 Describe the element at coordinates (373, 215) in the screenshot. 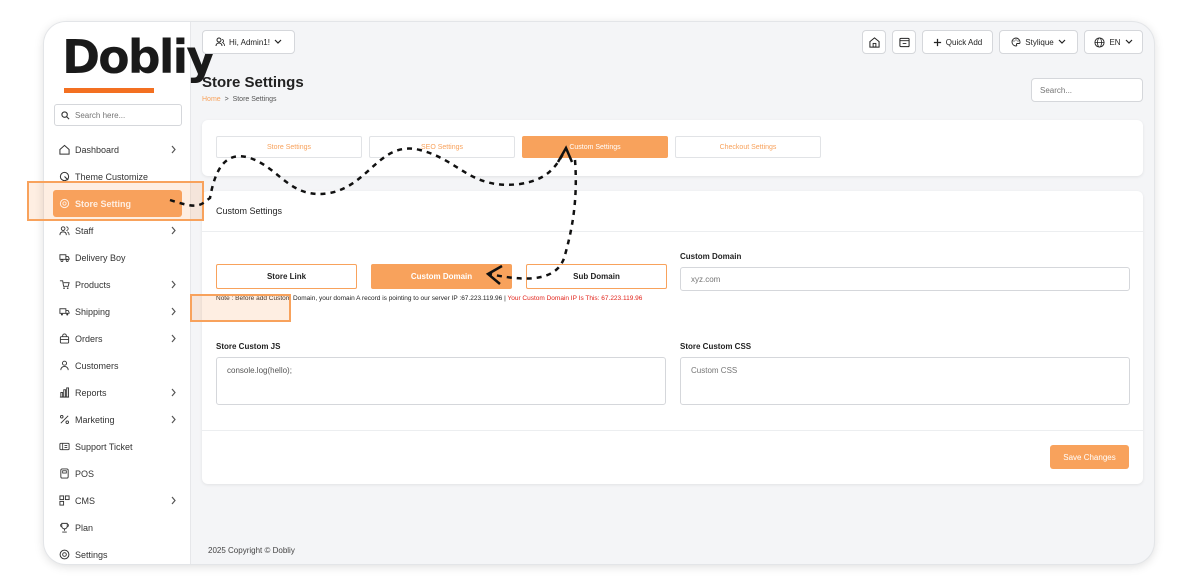

I see `tutorial-arrows` at that location.